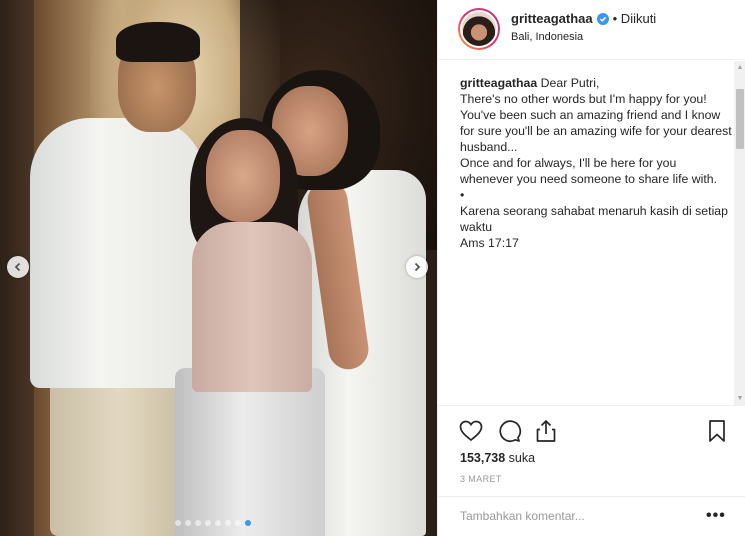 Image resolution: width=745 pixels, height=536 pixels. Describe the element at coordinates (158, 42) in the screenshot. I see `man-hair` at that location.